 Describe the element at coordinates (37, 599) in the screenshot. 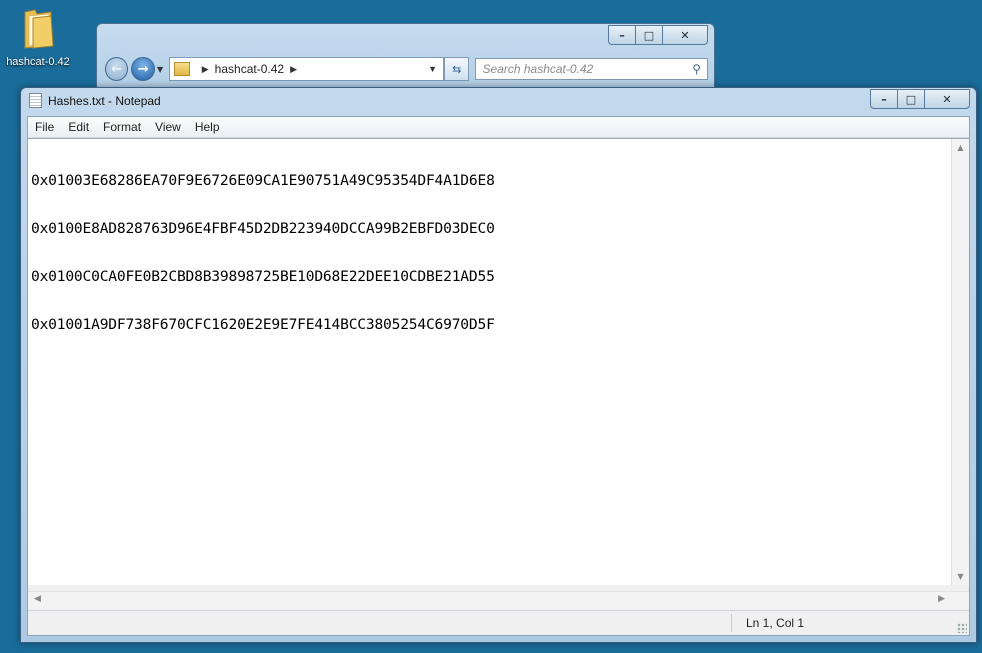

I see `scroll-left-icon: ◀` at that location.